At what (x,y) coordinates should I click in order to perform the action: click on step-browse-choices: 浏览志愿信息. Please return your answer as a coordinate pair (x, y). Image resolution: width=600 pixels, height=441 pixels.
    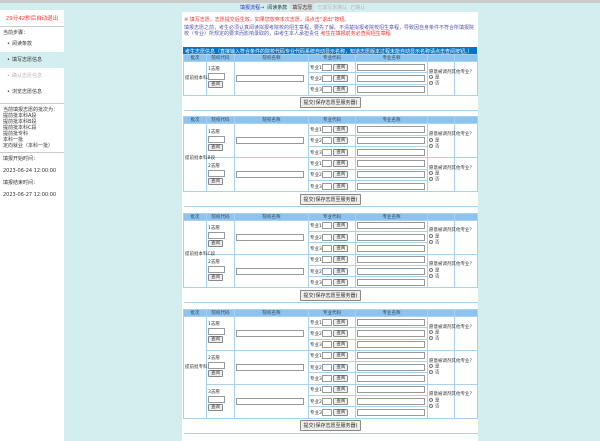
    Looking at the image, I should click on (32, 92).